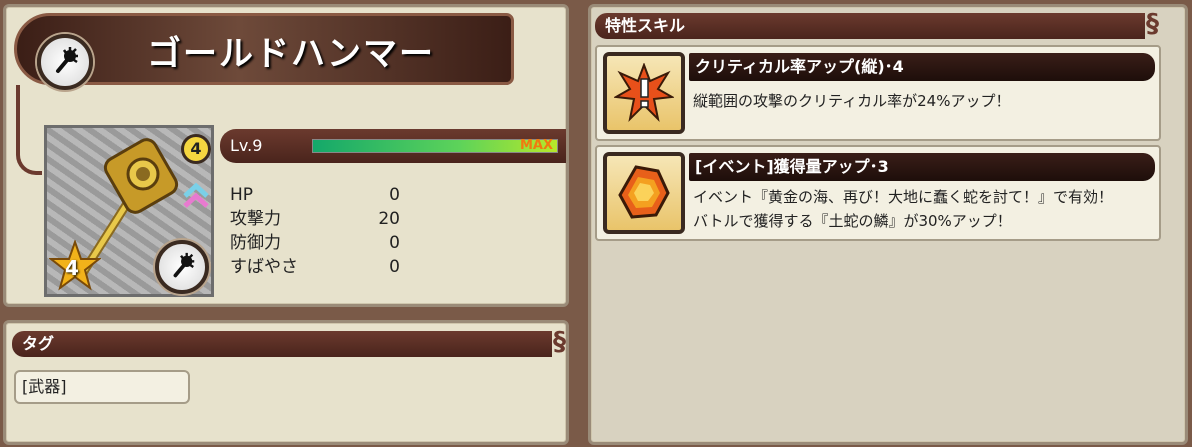  Describe the element at coordinates (289, 343) in the screenshot. I see `tag-header: タグ §` at that location.